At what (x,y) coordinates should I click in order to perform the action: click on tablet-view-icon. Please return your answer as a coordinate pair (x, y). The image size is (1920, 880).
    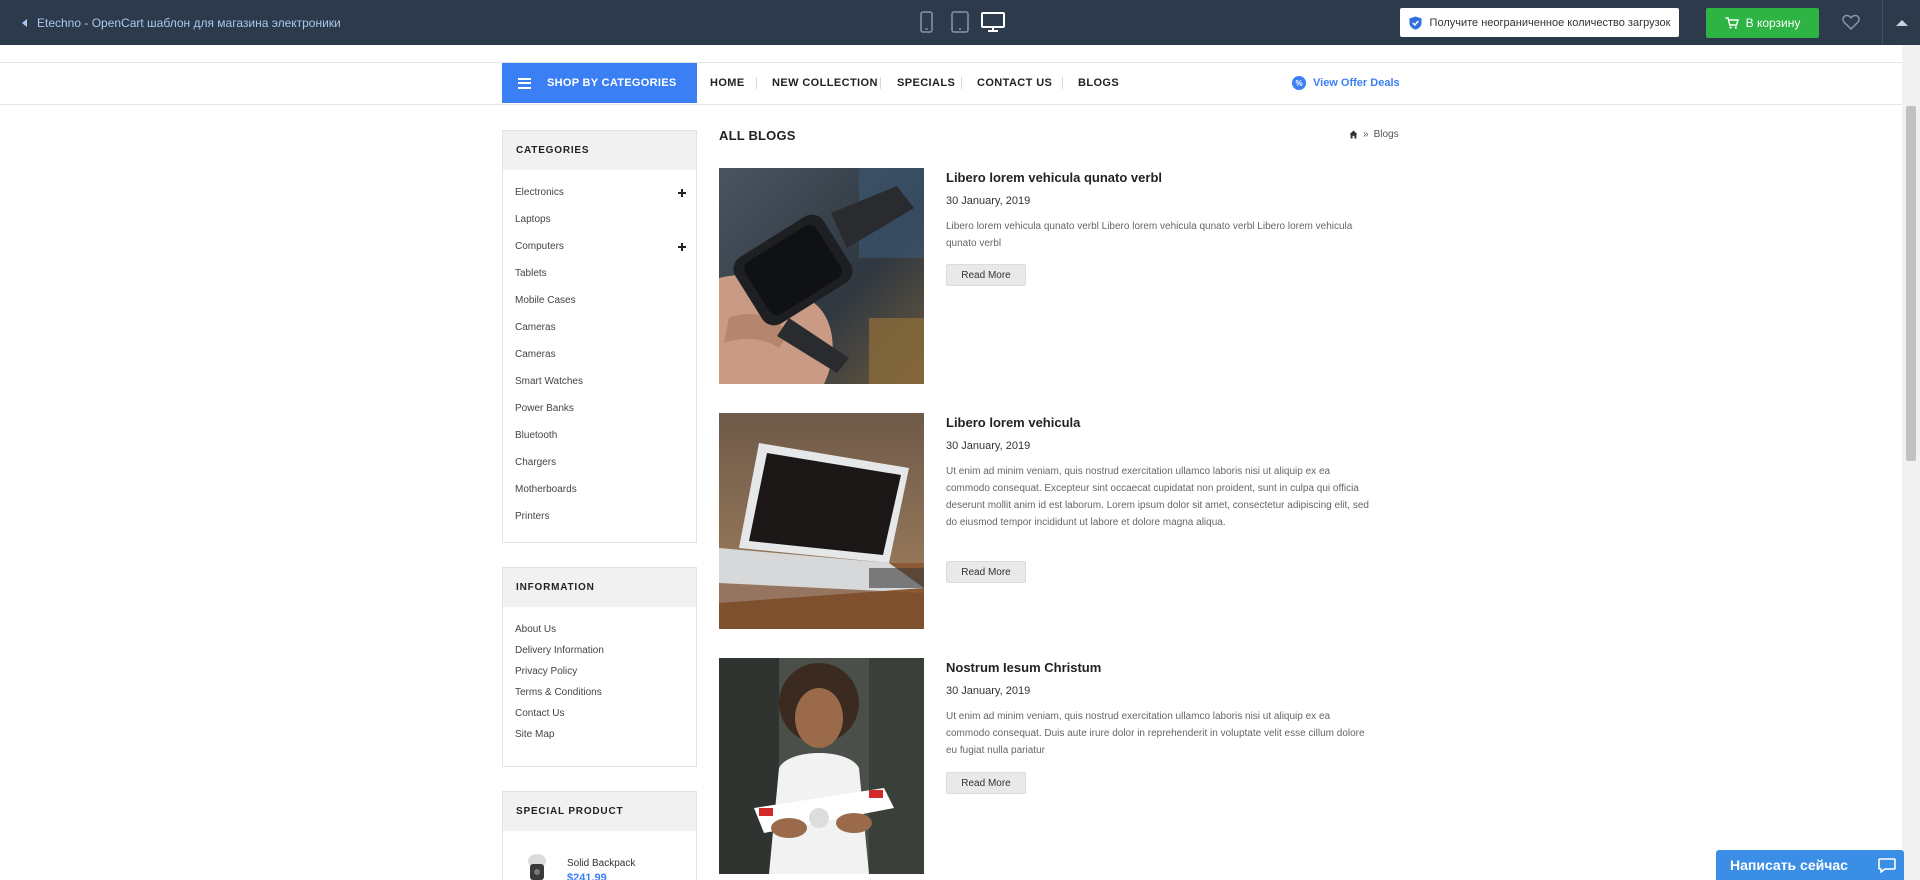
    Looking at the image, I should click on (960, 22).